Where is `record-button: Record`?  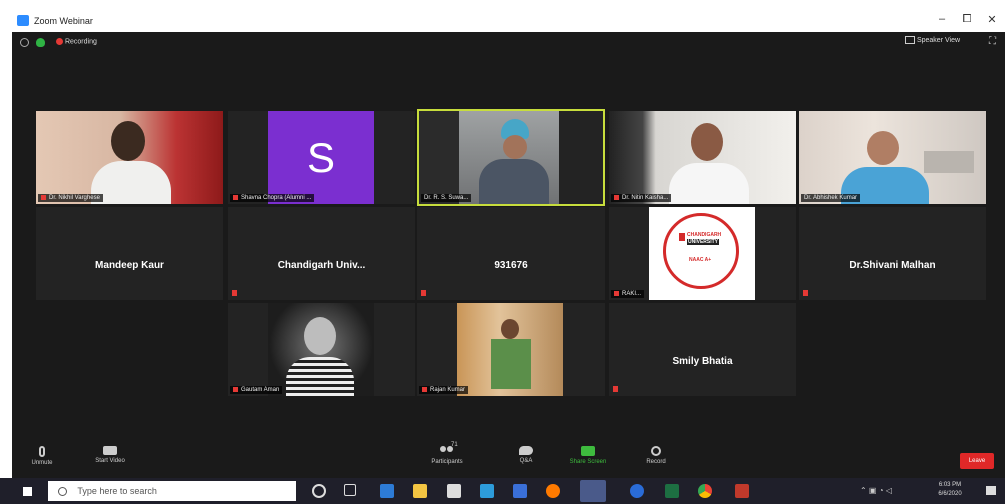 record-button: Record is located at coordinates (656, 455).